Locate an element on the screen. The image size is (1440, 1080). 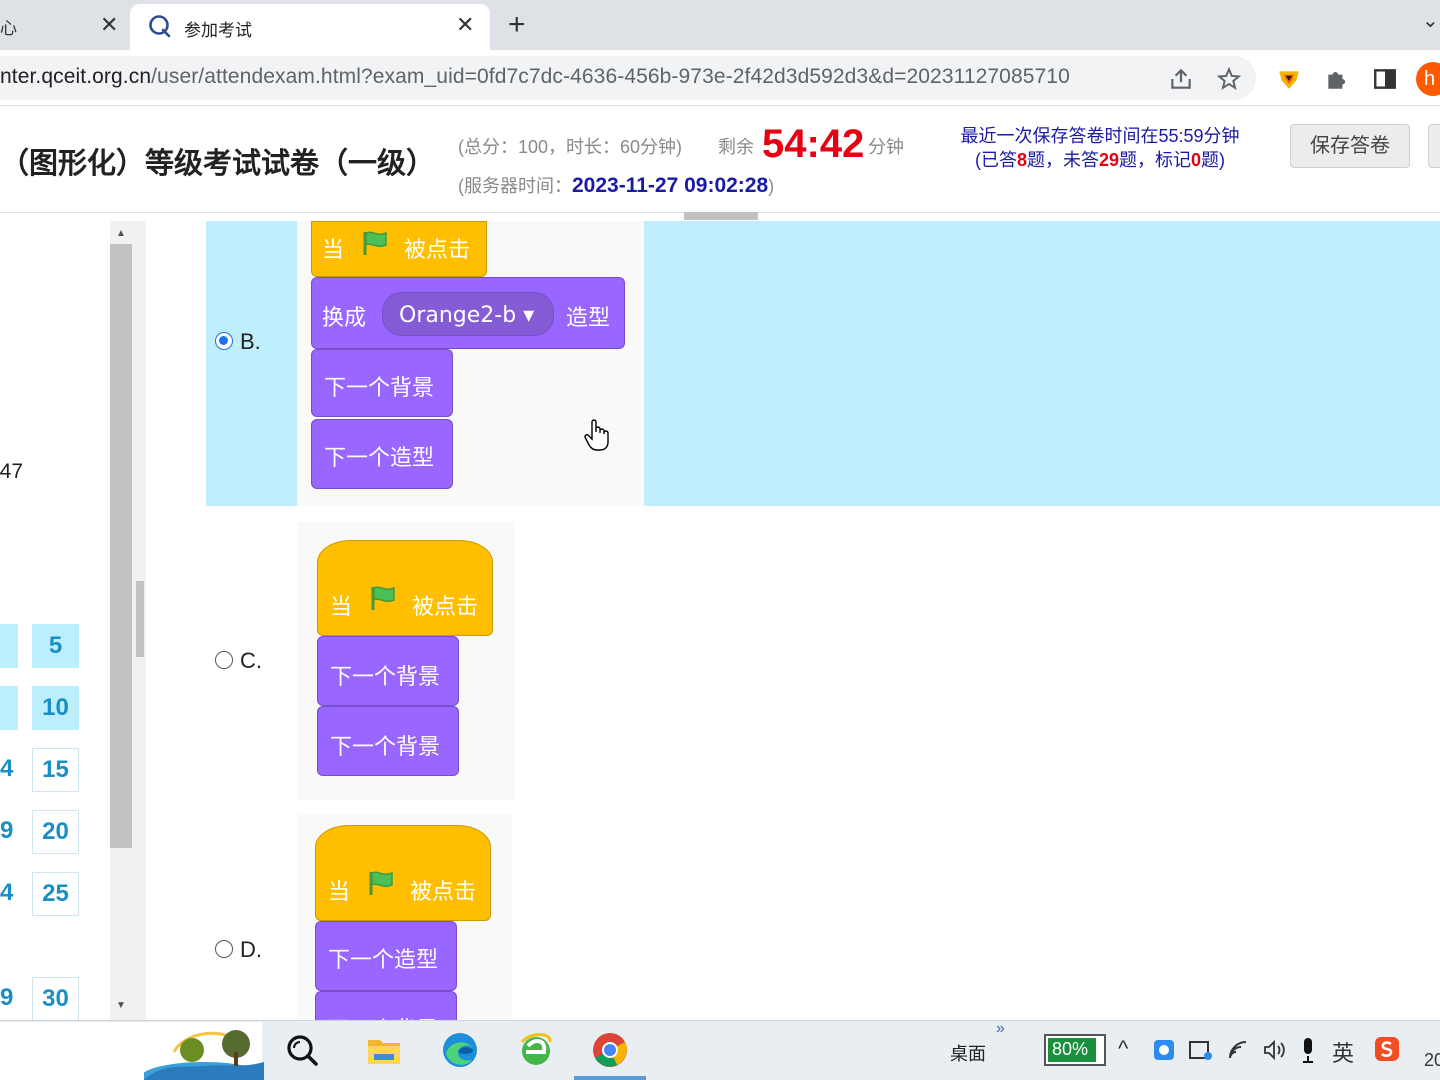
battery-indicator: 80% is located at coordinates (1075, 1050).